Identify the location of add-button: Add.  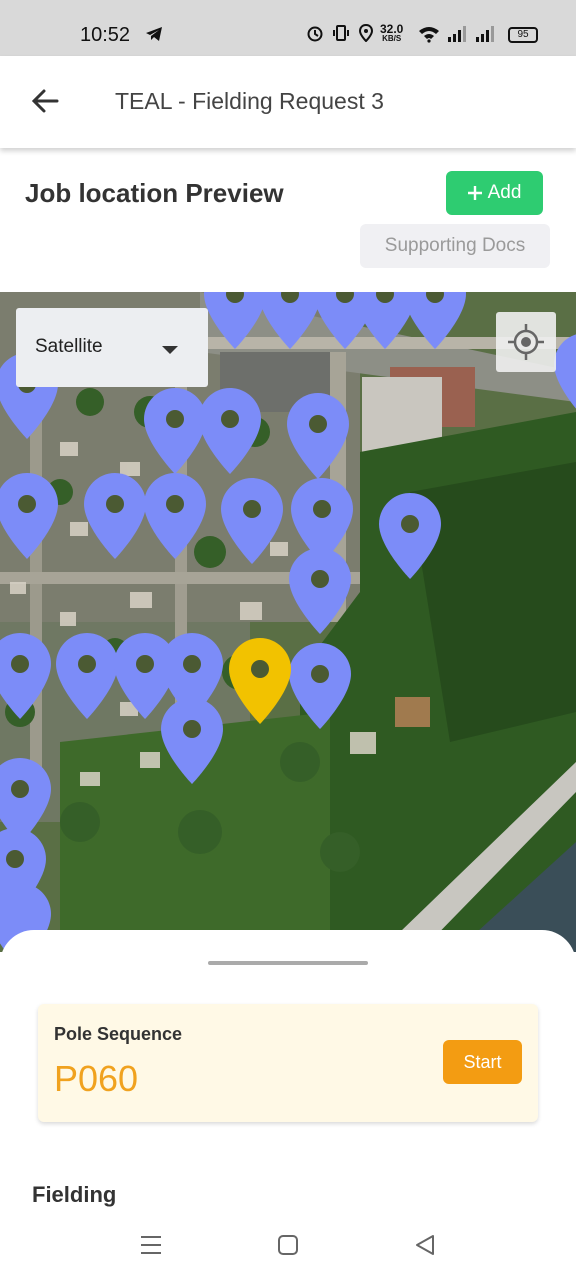
(494, 193).